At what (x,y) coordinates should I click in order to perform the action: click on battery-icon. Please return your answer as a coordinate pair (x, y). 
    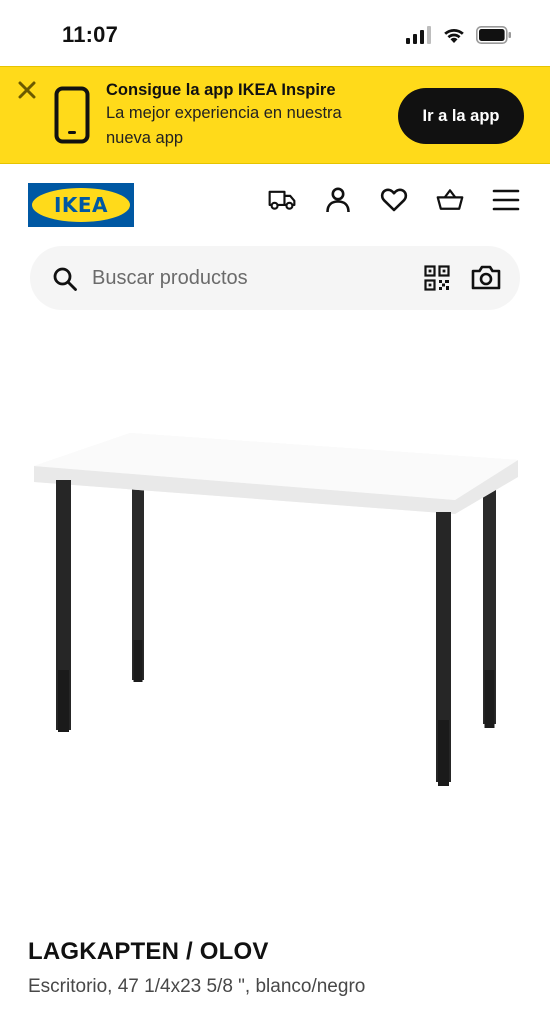
    Looking at the image, I should click on (494, 37).